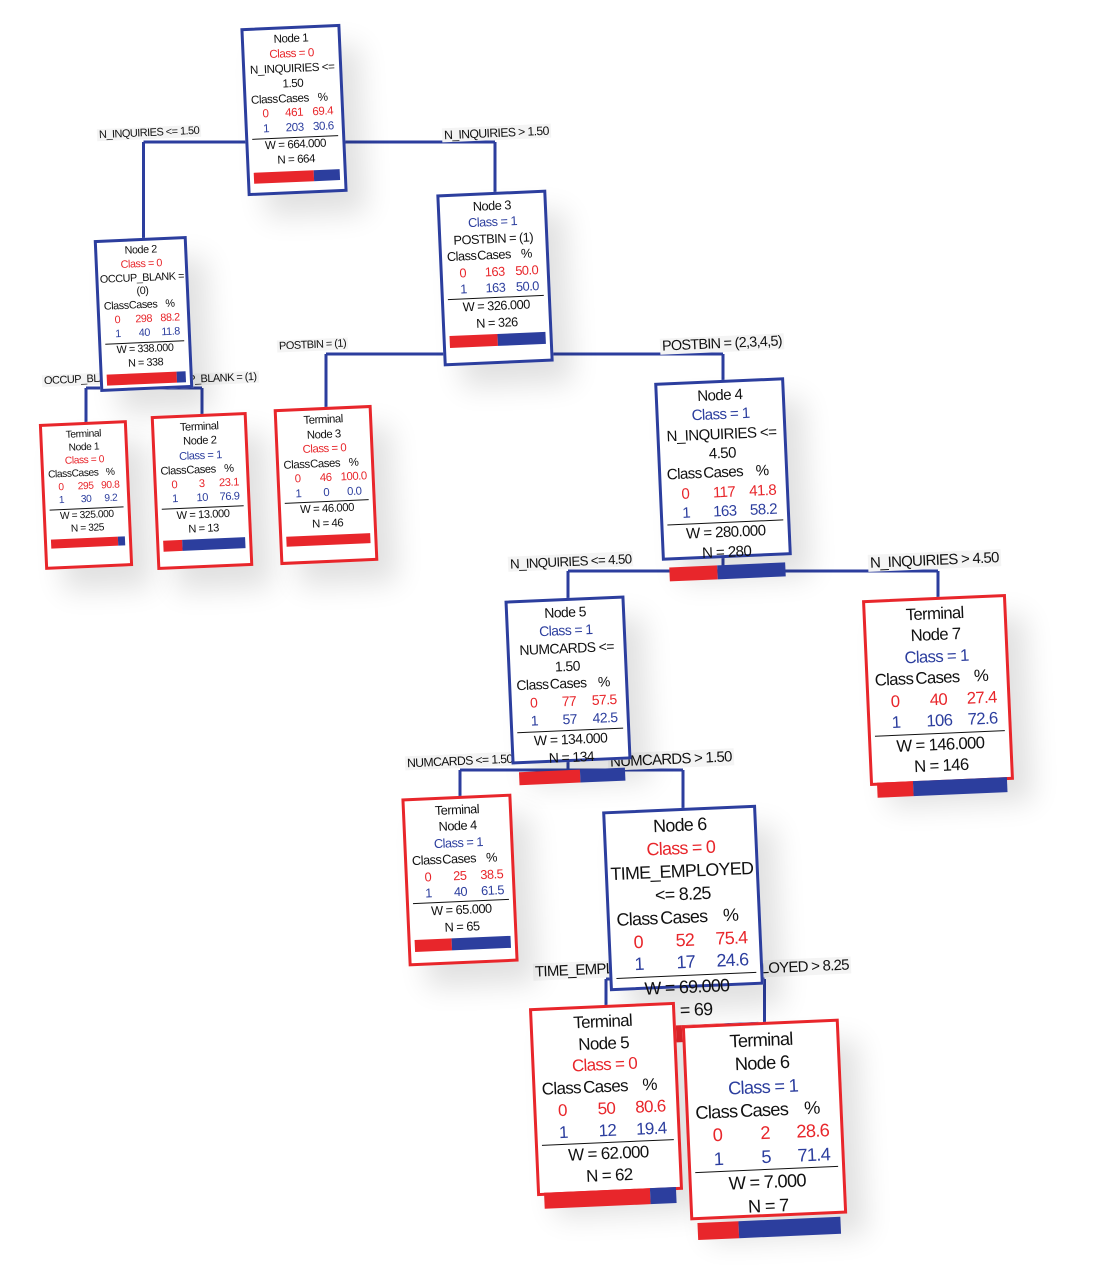  Describe the element at coordinates (766, 1156) in the screenshot. I see `table-cell: 5` at that location.